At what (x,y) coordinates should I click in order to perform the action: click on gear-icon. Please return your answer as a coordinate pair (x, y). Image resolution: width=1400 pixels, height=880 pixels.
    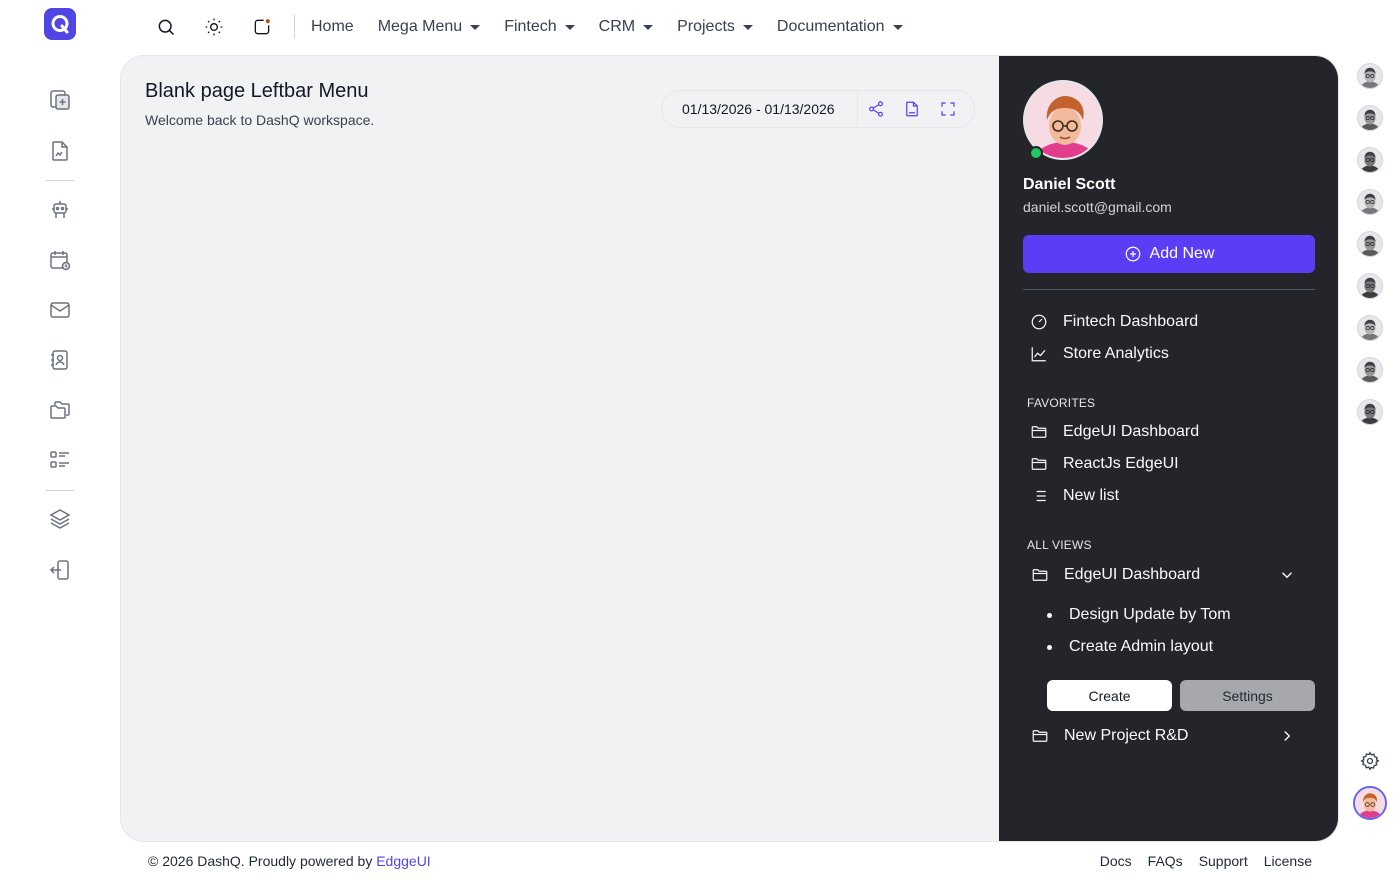
    Looking at the image, I should click on (1370, 761).